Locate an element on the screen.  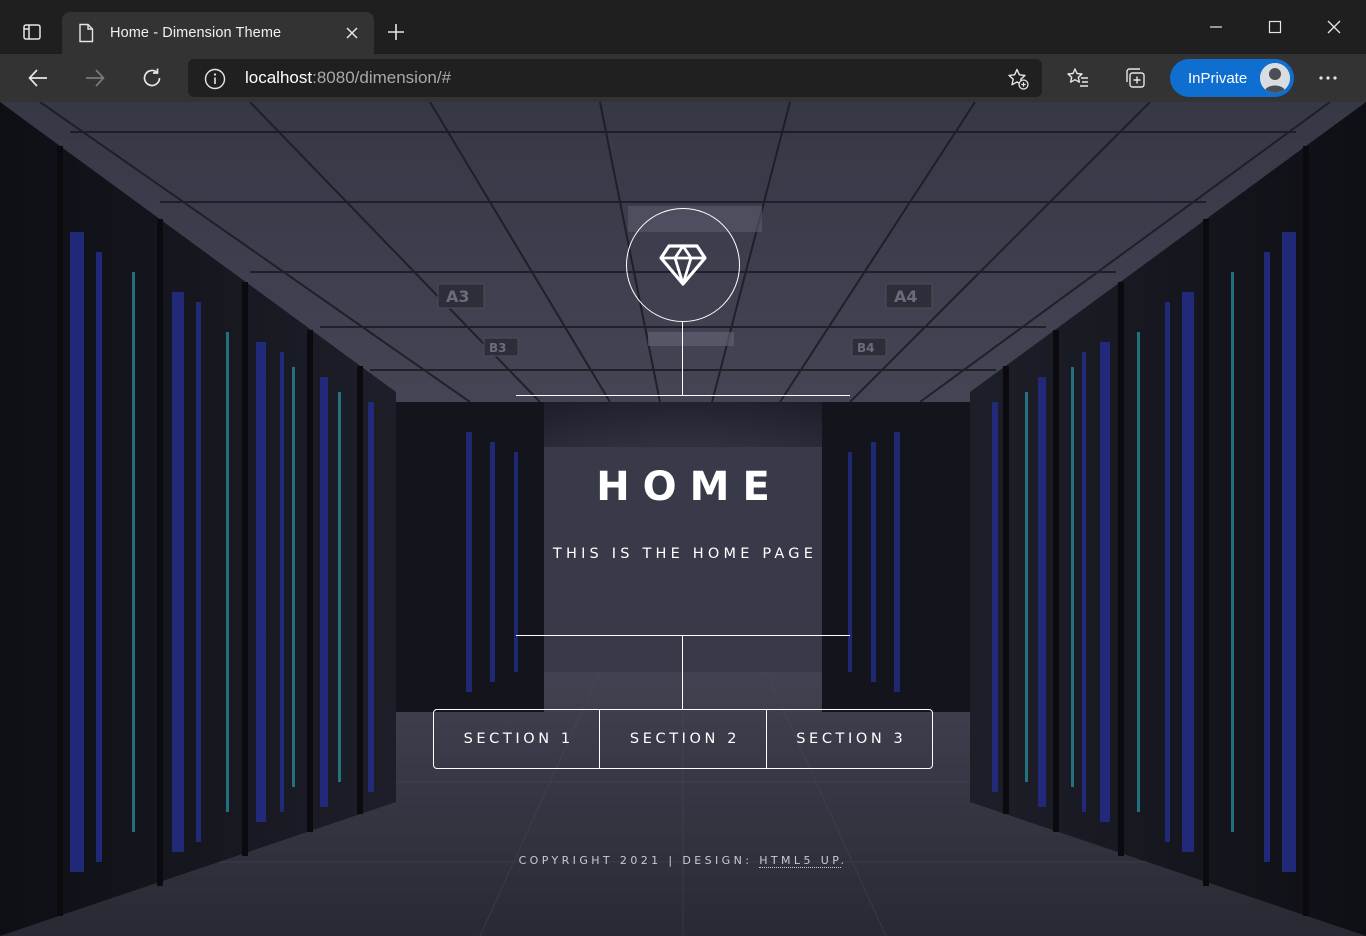
nav-section-2: SECTION 2 is located at coordinates (682, 739).